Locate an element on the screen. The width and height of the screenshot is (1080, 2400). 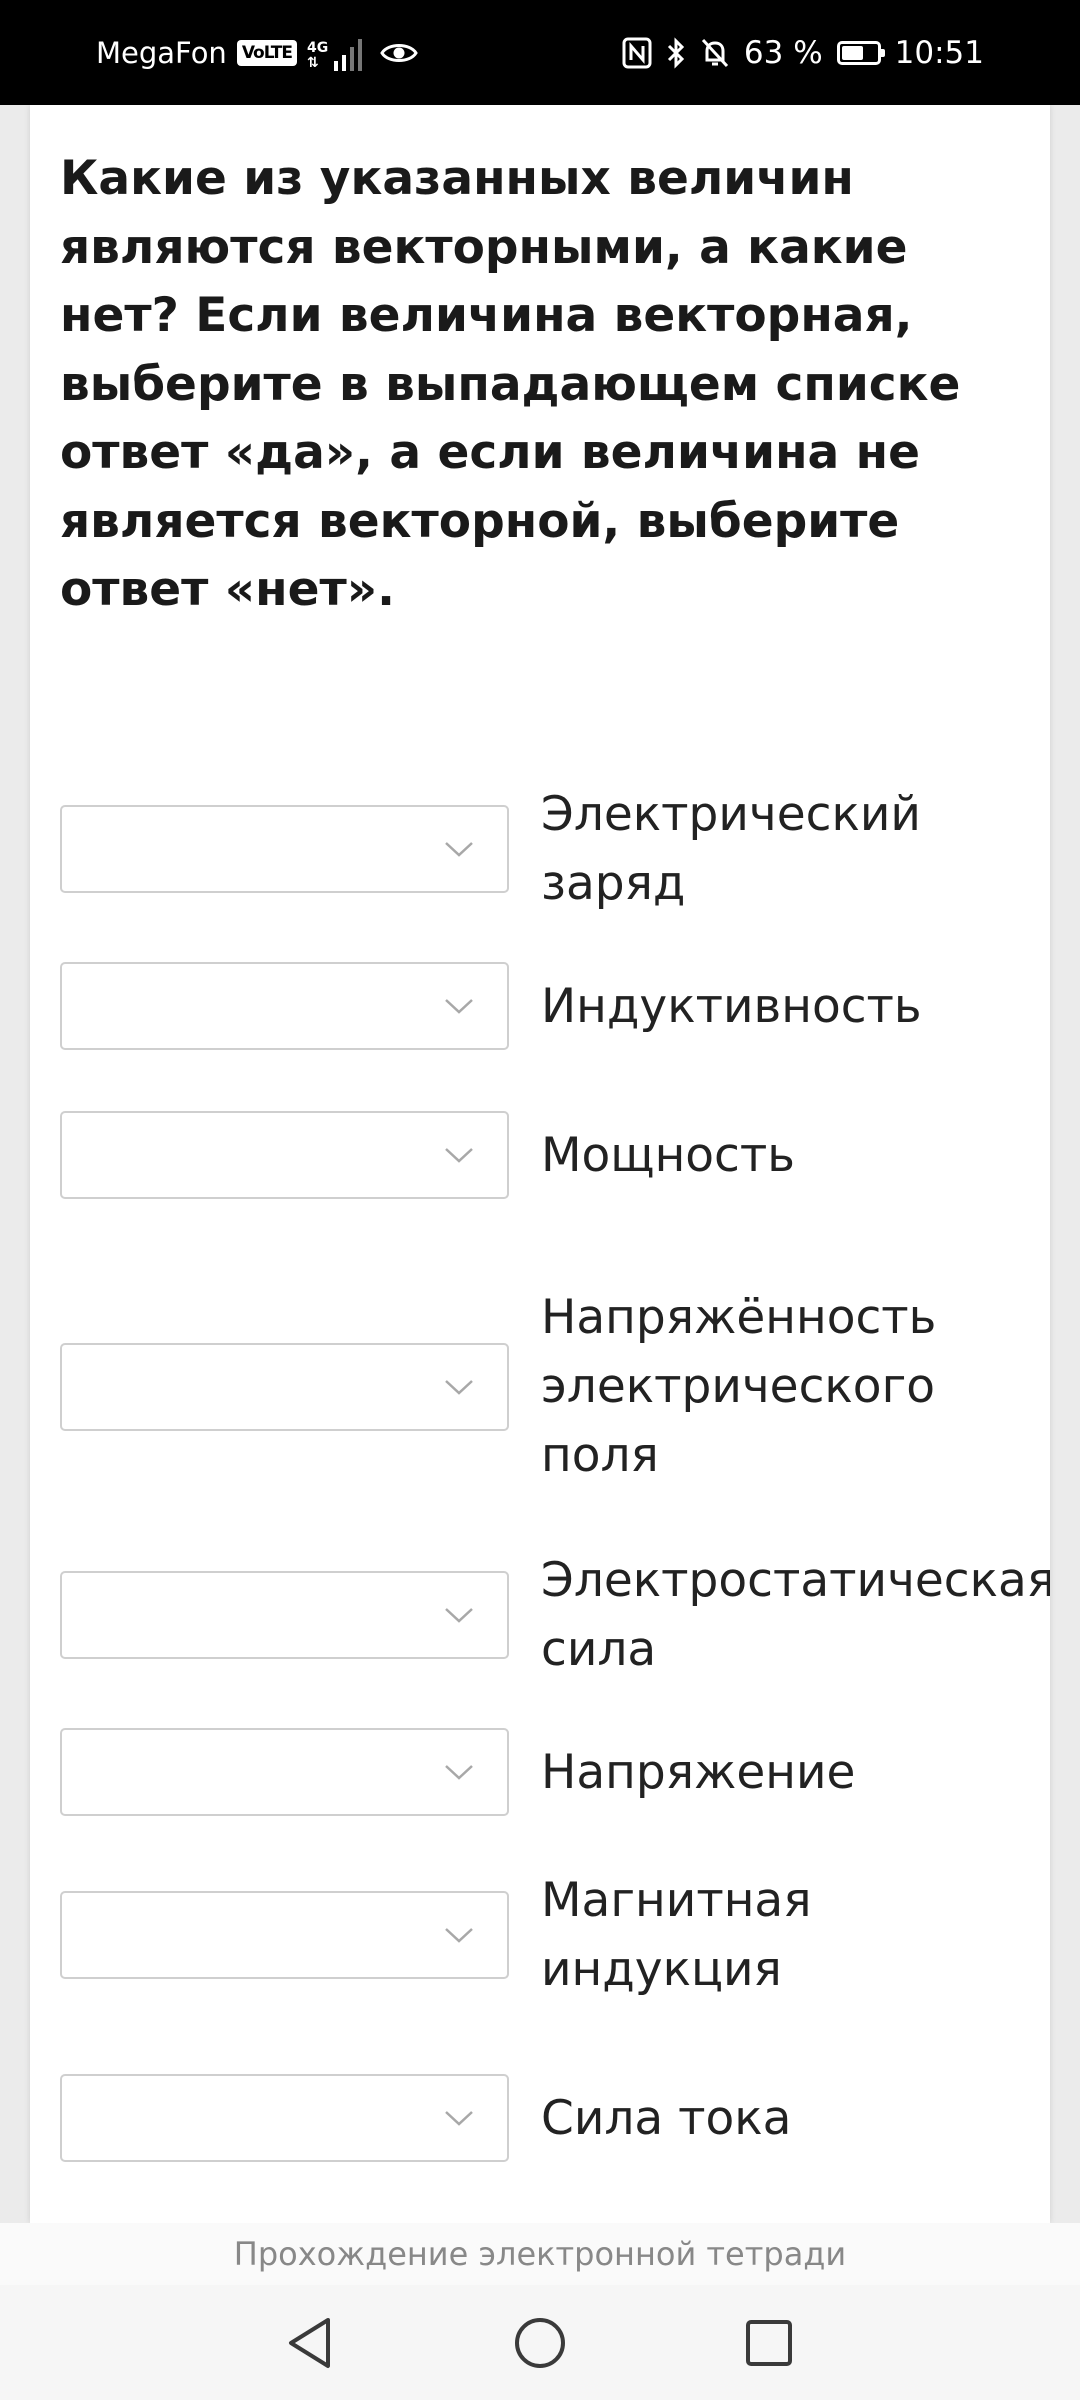
back-triangle-icon is located at coordinates (309, 2342).